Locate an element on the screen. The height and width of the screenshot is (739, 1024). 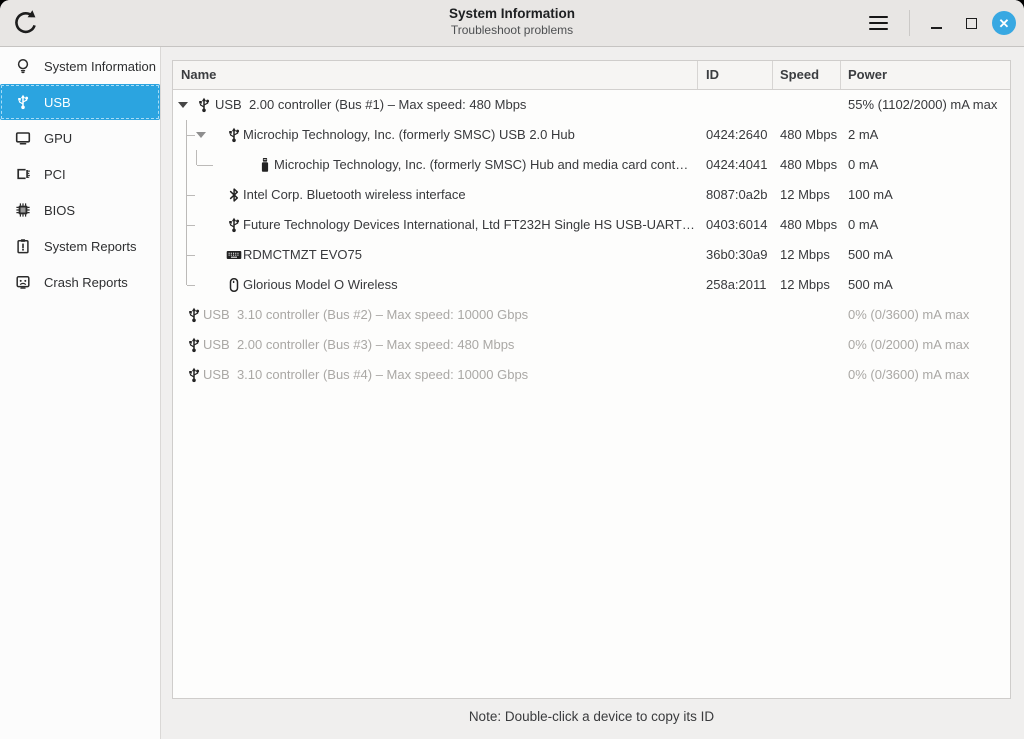
report-icon is located at coordinates (23, 246).